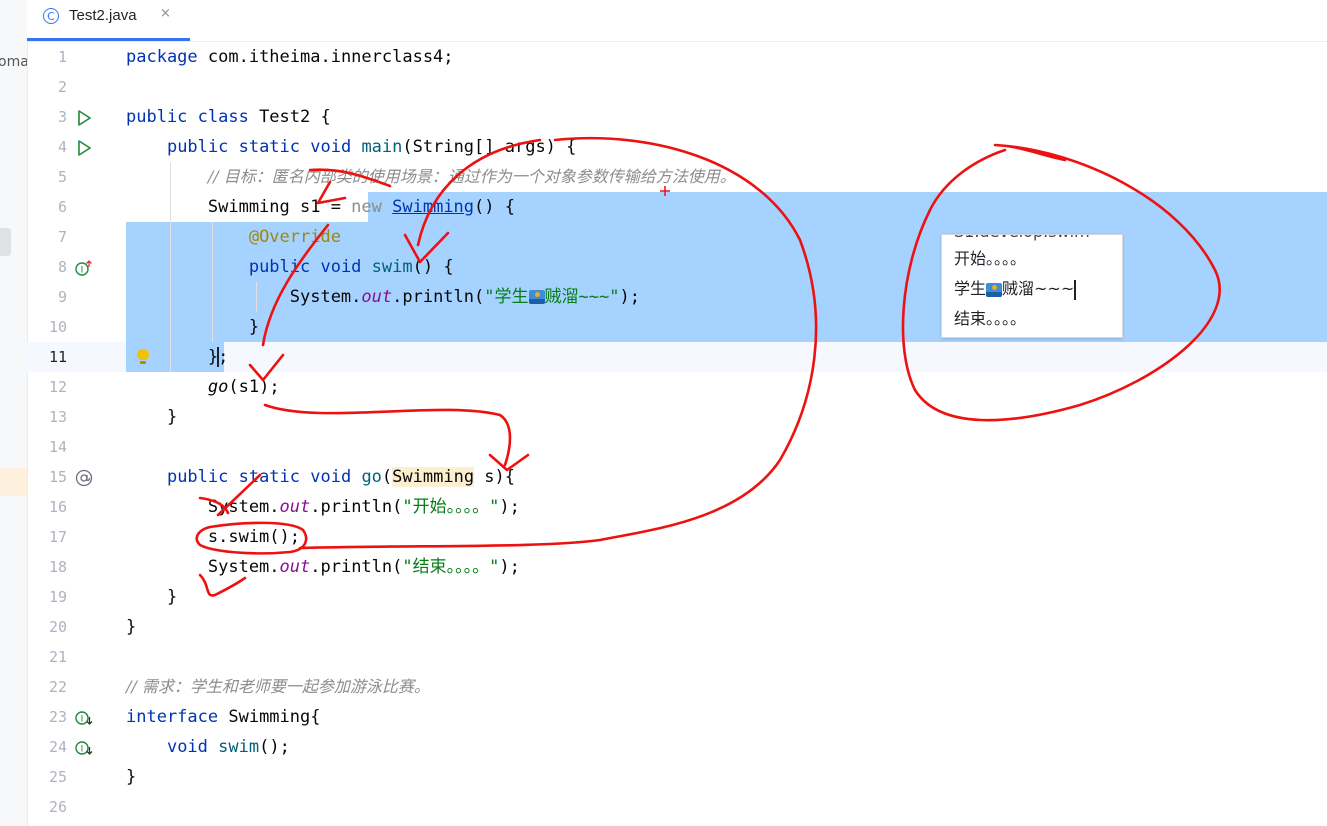 Image resolution: width=1327 pixels, height=826 pixels. What do you see at coordinates (57, 387) in the screenshot?
I see `line-number: 12` at bounding box center [57, 387].